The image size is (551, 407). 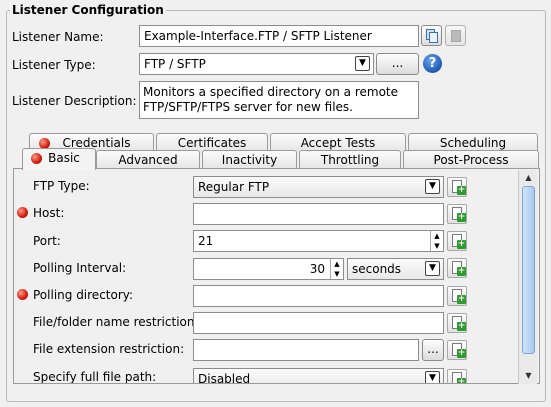 What do you see at coordinates (248, 107) in the screenshot?
I see `description-line-2: FTP/SFTP/FTPS server for new files.` at bounding box center [248, 107].